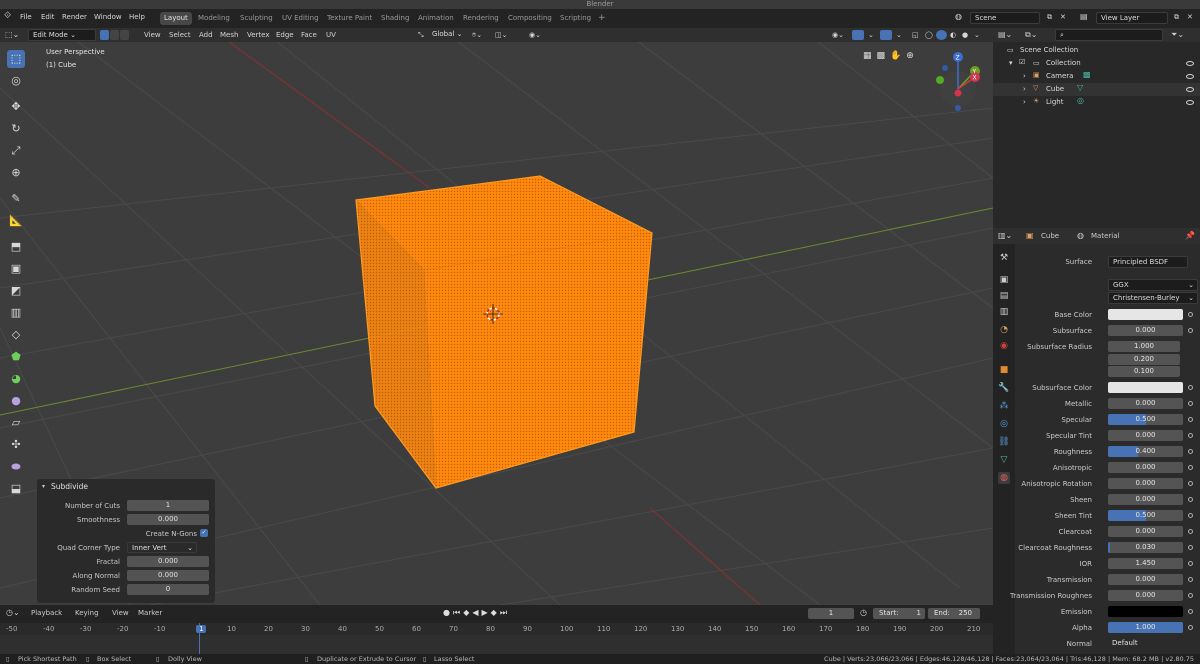 The height and width of the screenshot is (664, 1200). What do you see at coordinates (16, 291) in the screenshot?
I see `bevel-icon: ◩` at bounding box center [16, 291].